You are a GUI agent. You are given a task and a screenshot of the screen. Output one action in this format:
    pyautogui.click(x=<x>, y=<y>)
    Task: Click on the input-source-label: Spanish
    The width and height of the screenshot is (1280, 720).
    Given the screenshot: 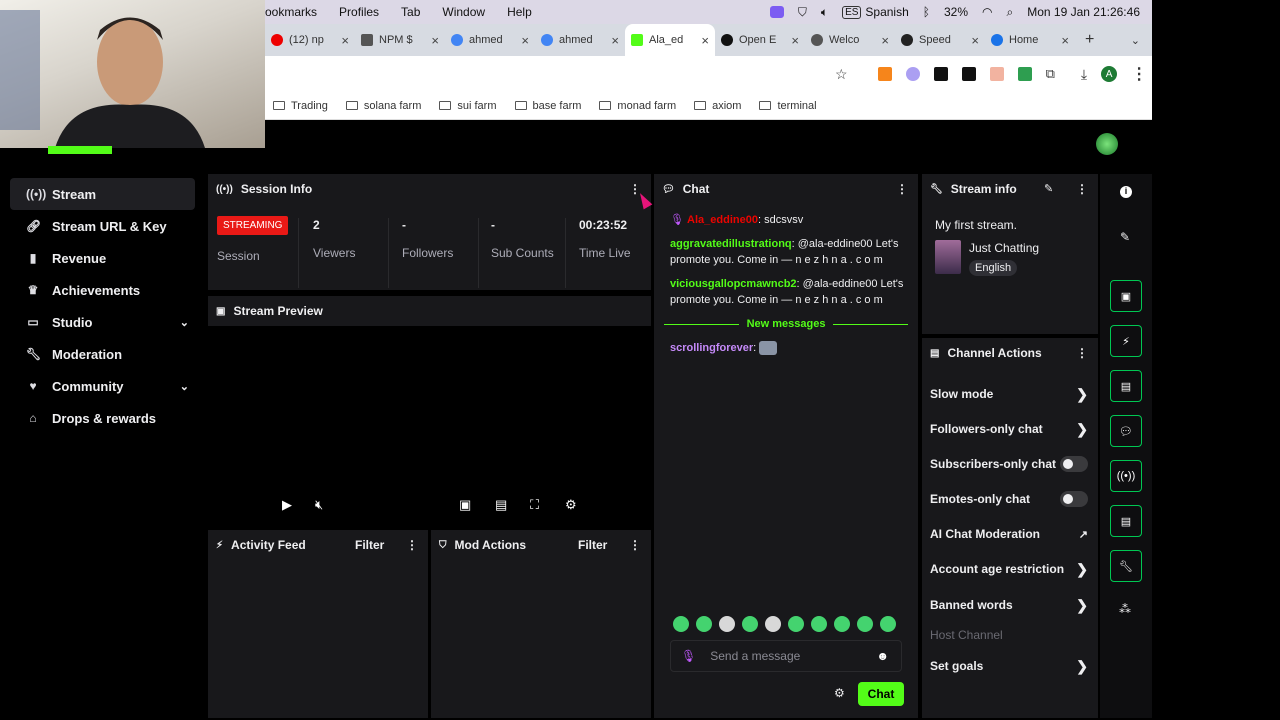 What is the action you would take?
    pyautogui.click(x=886, y=12)
    